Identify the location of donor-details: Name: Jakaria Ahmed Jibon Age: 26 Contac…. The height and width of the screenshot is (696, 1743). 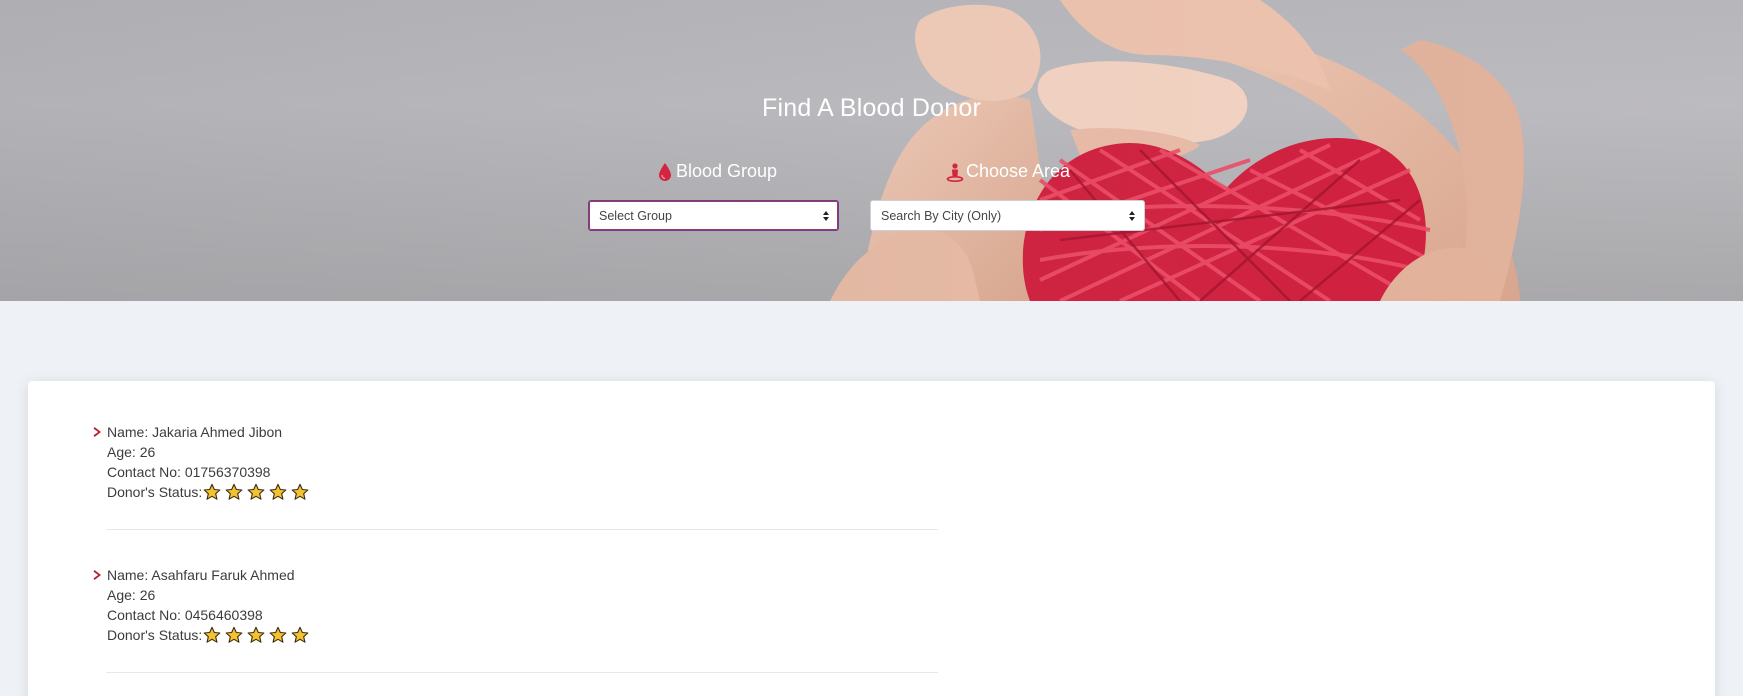
(208, 462).